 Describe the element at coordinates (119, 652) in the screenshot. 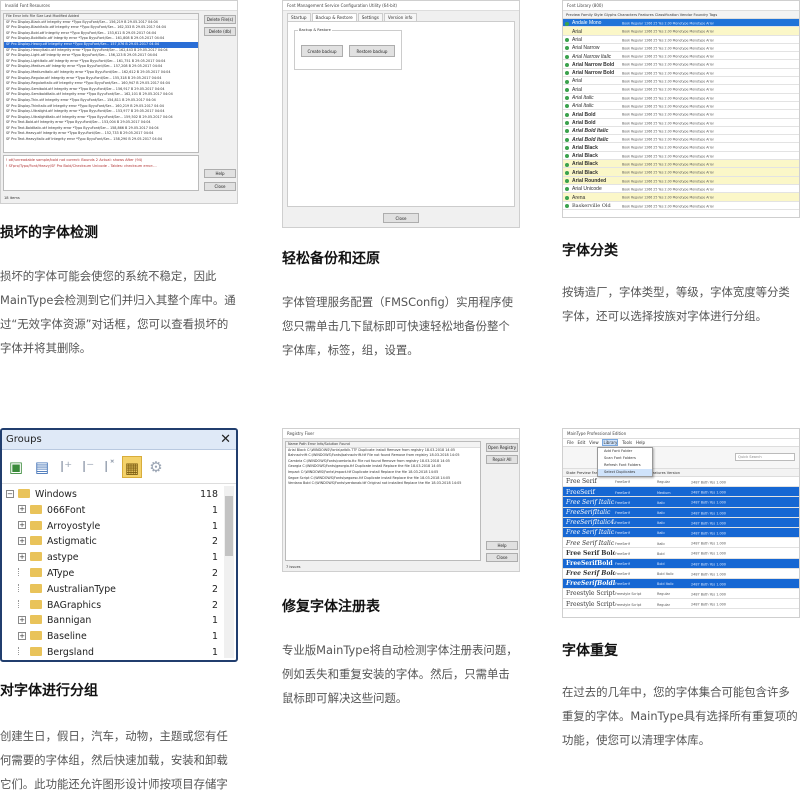

I see `tree-item: Bergsland 1` at that location.